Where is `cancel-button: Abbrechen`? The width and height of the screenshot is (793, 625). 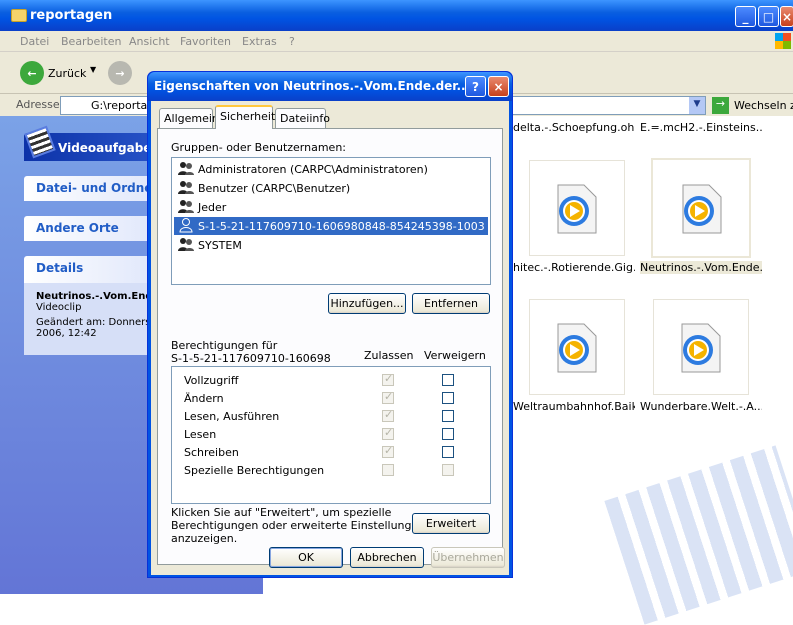
cancel-button: Abbrechen is located at coordinates (387, 557).